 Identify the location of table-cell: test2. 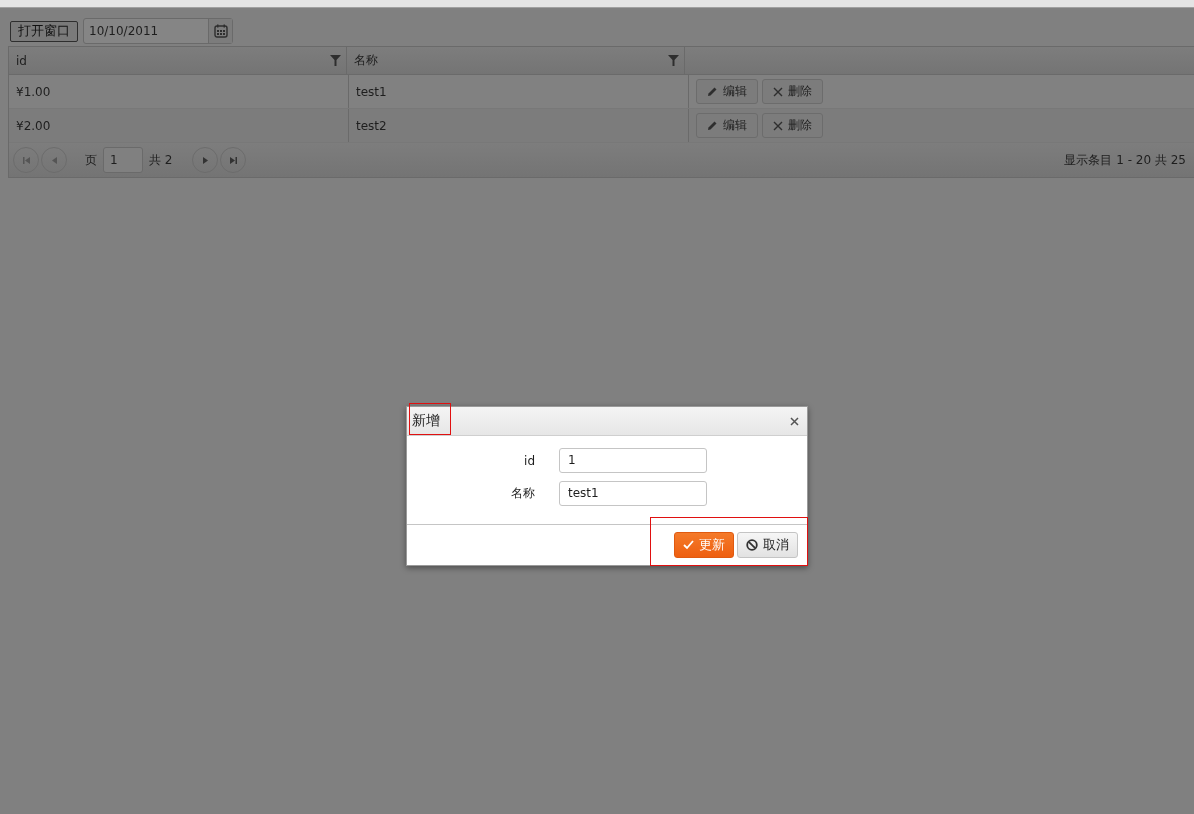
(371, 125).